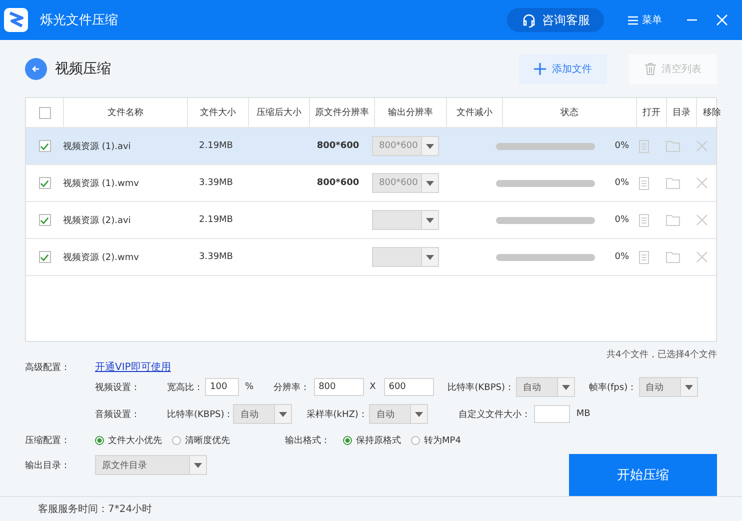 Image resolution: width=742 pixels, height=521 pixels. Describe the element at coordinates (373, 387) in the screenshot. I see `times-label: X` at that location.